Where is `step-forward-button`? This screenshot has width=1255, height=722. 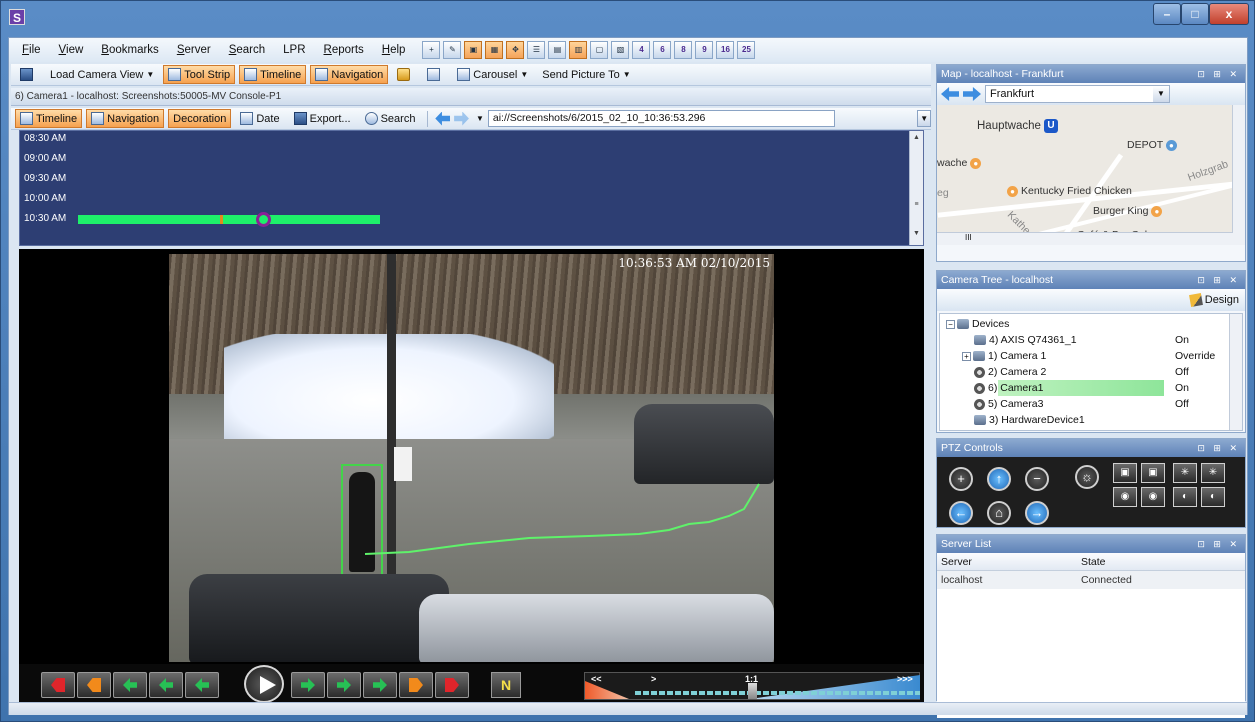
step-forward-button is located at coordinates (308, 685).